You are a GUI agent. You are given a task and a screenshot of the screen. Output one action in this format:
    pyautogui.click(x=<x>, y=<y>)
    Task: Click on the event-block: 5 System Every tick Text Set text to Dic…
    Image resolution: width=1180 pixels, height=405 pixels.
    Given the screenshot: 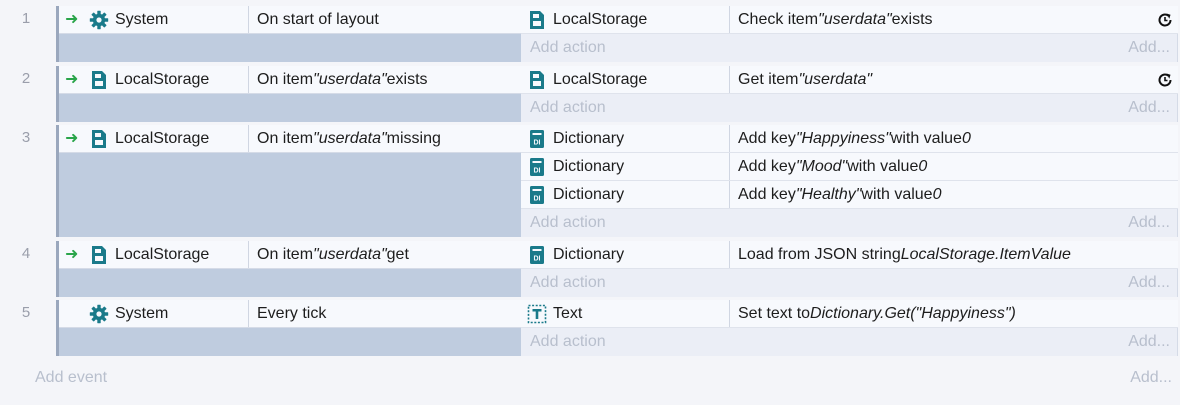 What is the action you would take?
    pyautogui.click(x=590, y=328)
    